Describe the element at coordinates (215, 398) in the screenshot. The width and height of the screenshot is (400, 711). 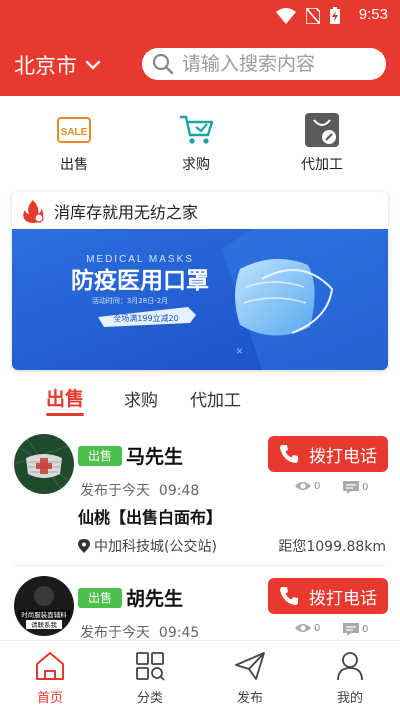
I see `tab-processing: 代加工` at that location.